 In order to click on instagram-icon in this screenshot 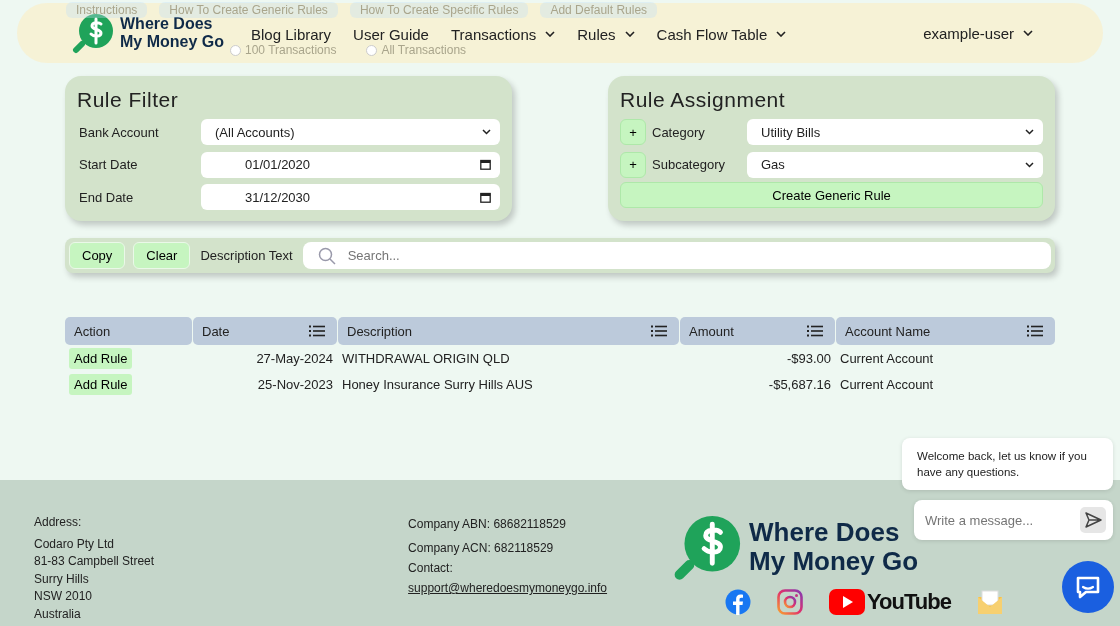, I will do `click(790, 602)`.